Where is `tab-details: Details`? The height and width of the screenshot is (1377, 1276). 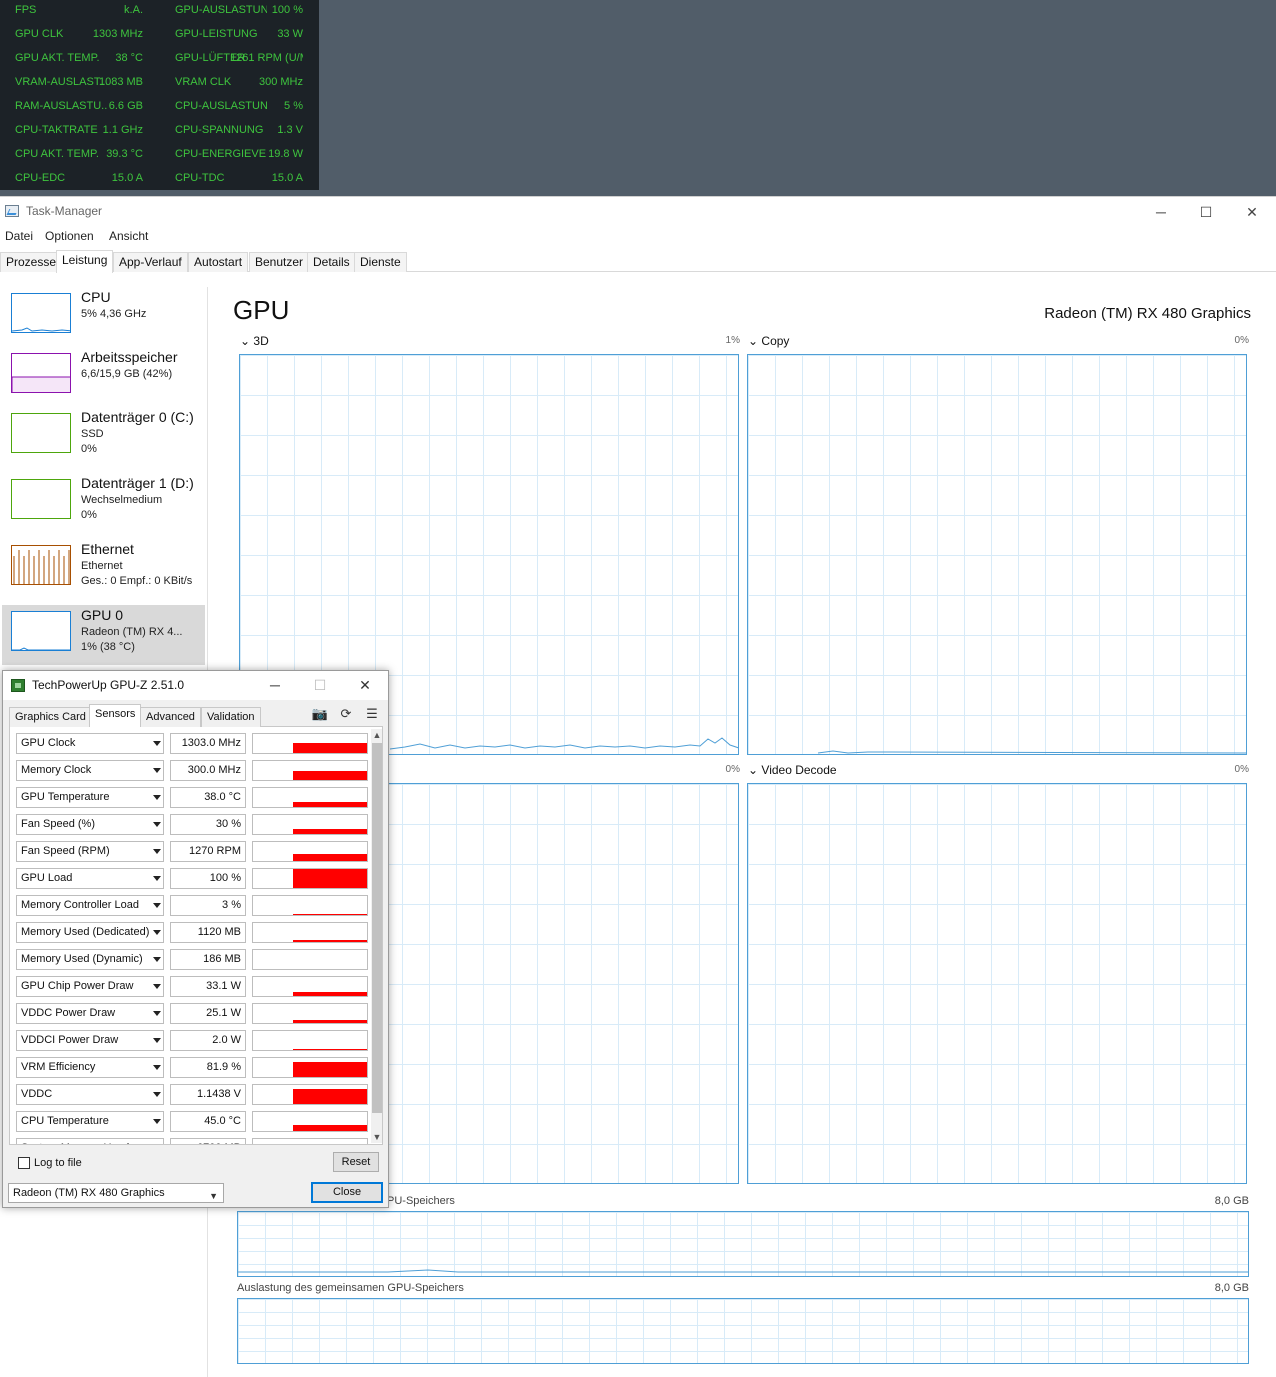
tab-details: Details is located at coordinates (331, 262).